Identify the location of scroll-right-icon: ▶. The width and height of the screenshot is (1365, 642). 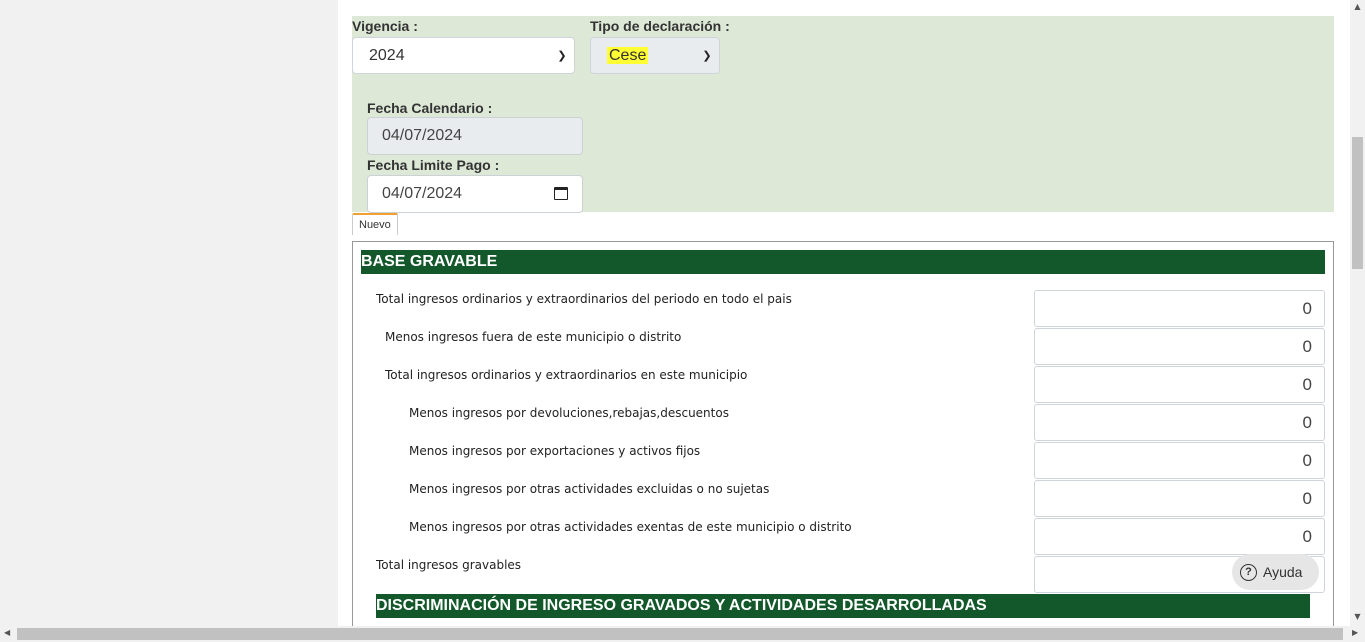
(1355, 632).